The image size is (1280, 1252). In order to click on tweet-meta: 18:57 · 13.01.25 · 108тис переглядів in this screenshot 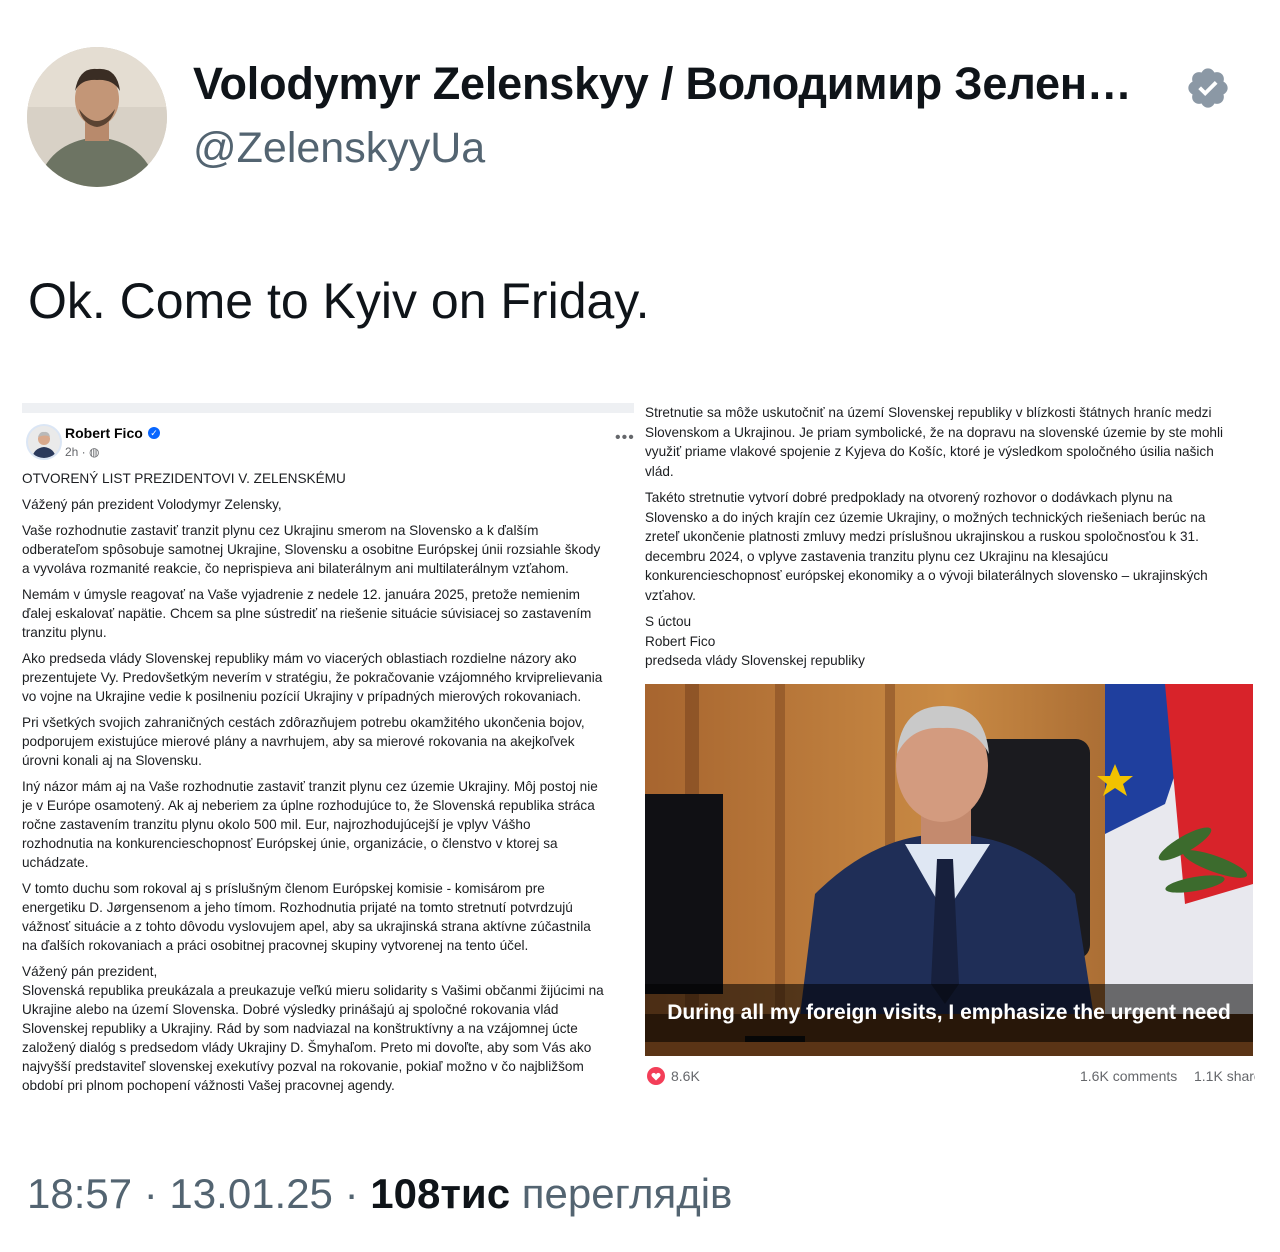, I will do `click(379, 1194)`.